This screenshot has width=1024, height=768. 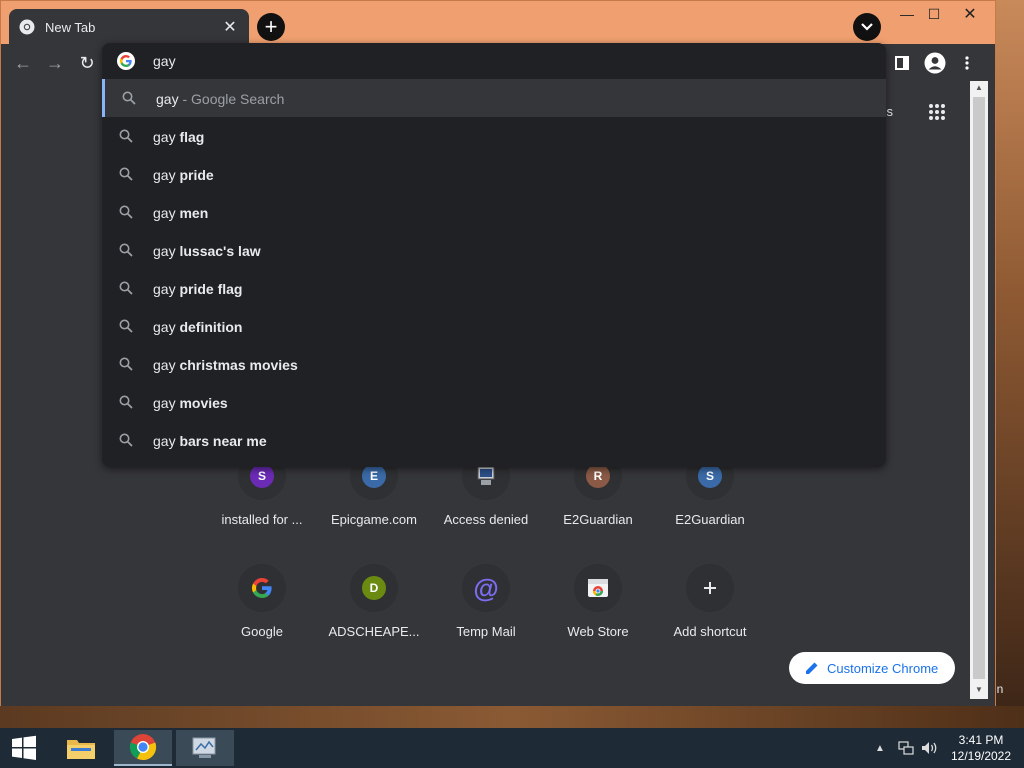 What do you see at coordinates (979, 89) in the screenshot?
I see `scroll-up-arrow-icon: ▲` at bounding box center [979, 89].